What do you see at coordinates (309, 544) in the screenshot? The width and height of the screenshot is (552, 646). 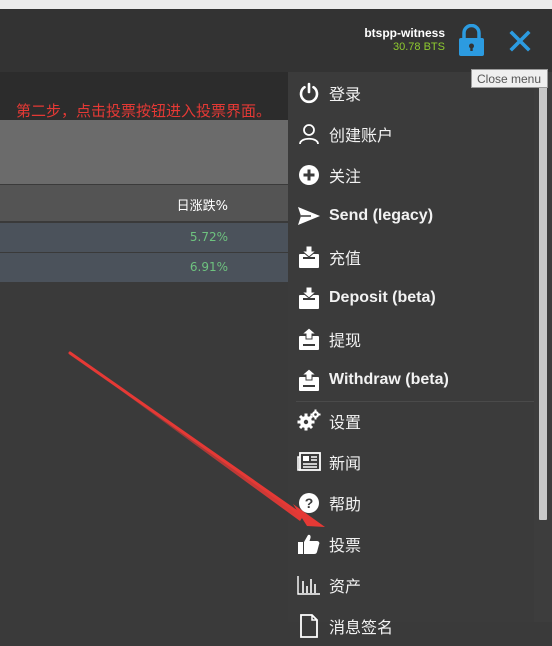 I see `thumbs-up-icon` at bounding box center [309, 544].